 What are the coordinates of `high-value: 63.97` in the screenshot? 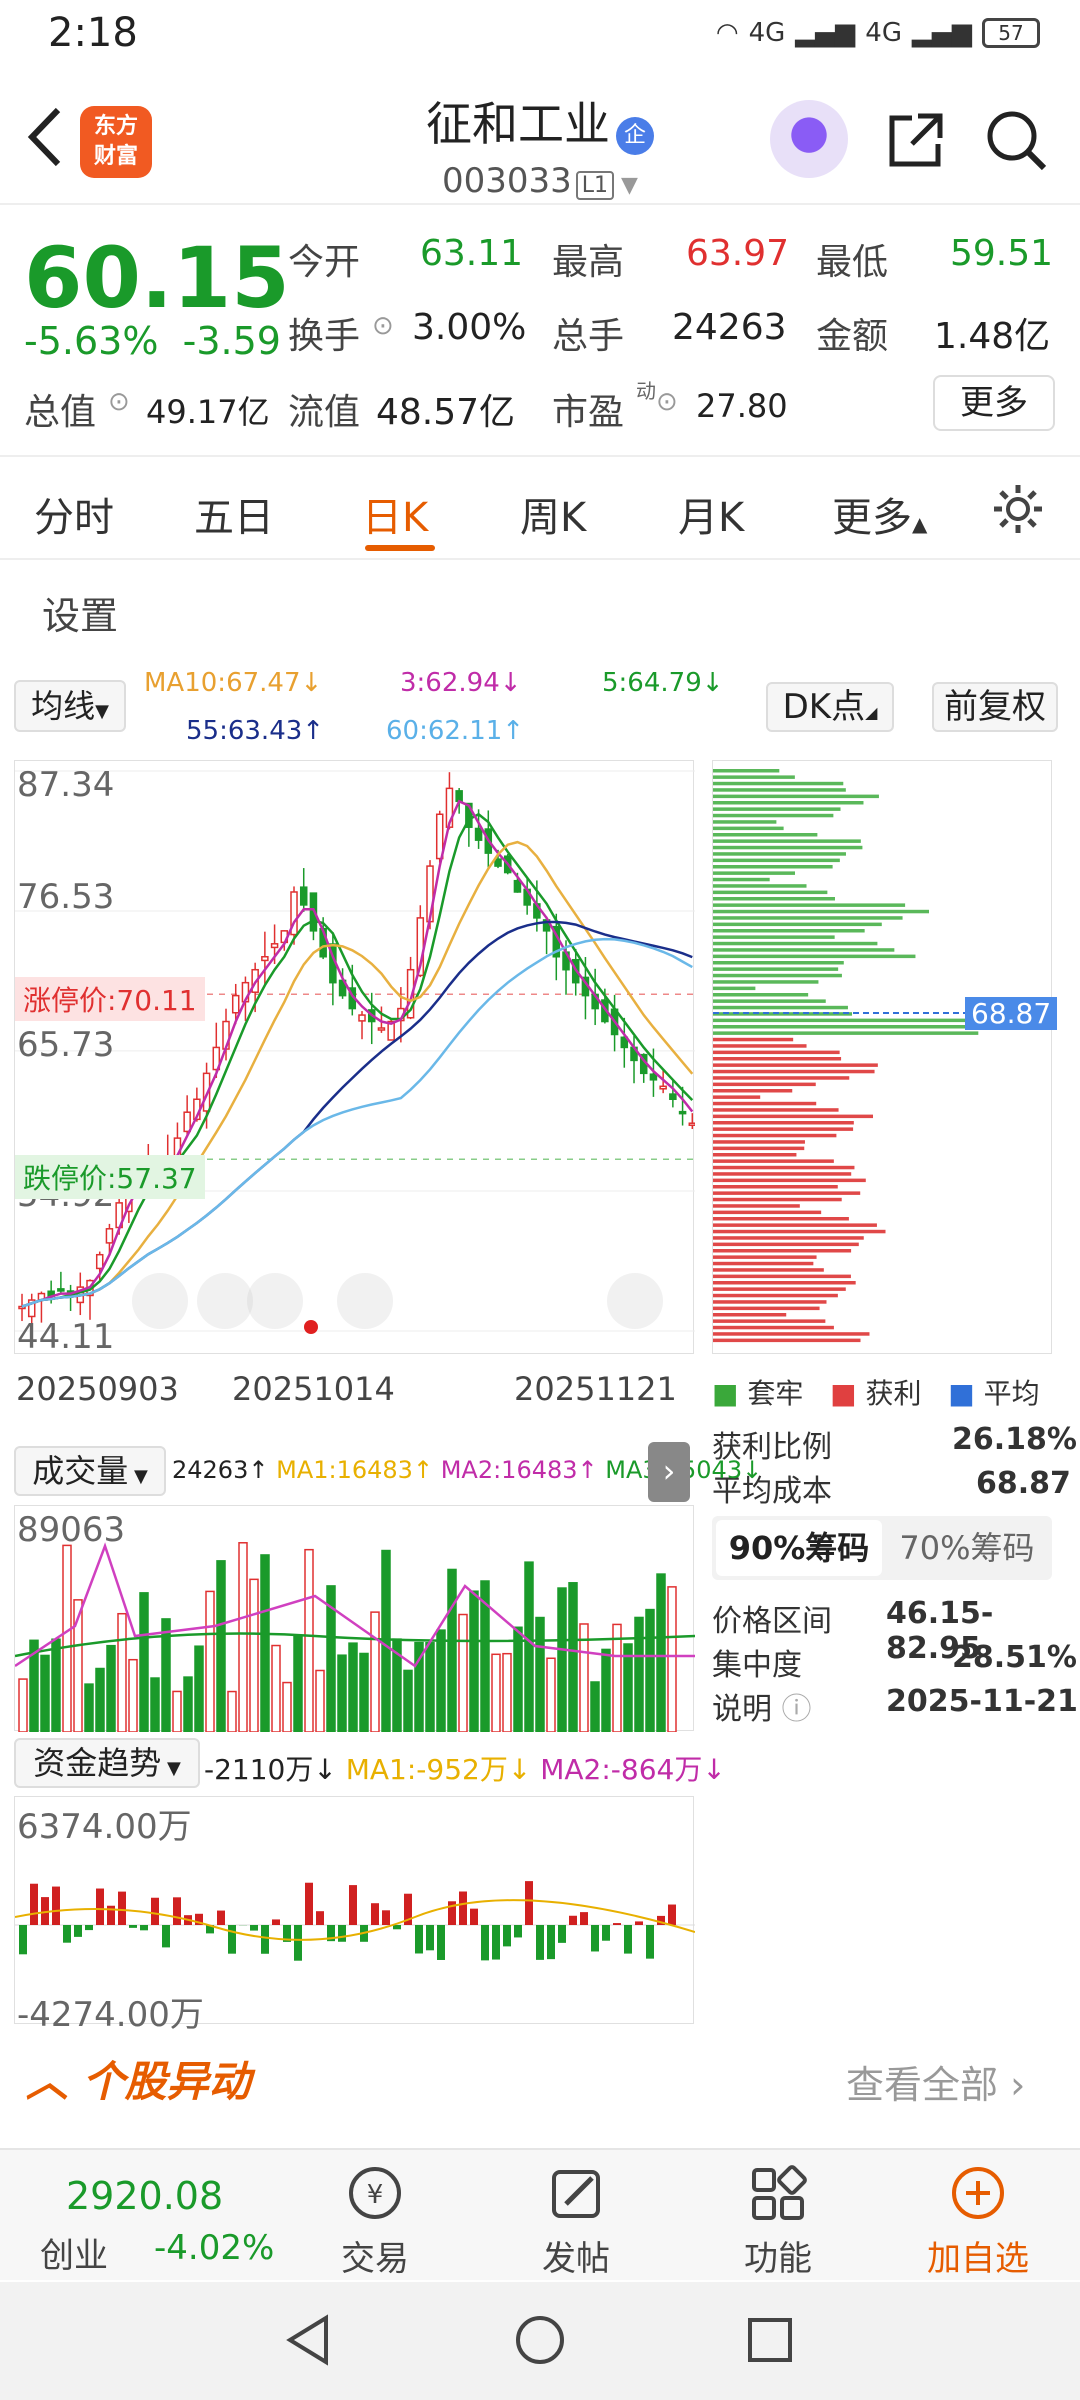 It's located at (738, 253).